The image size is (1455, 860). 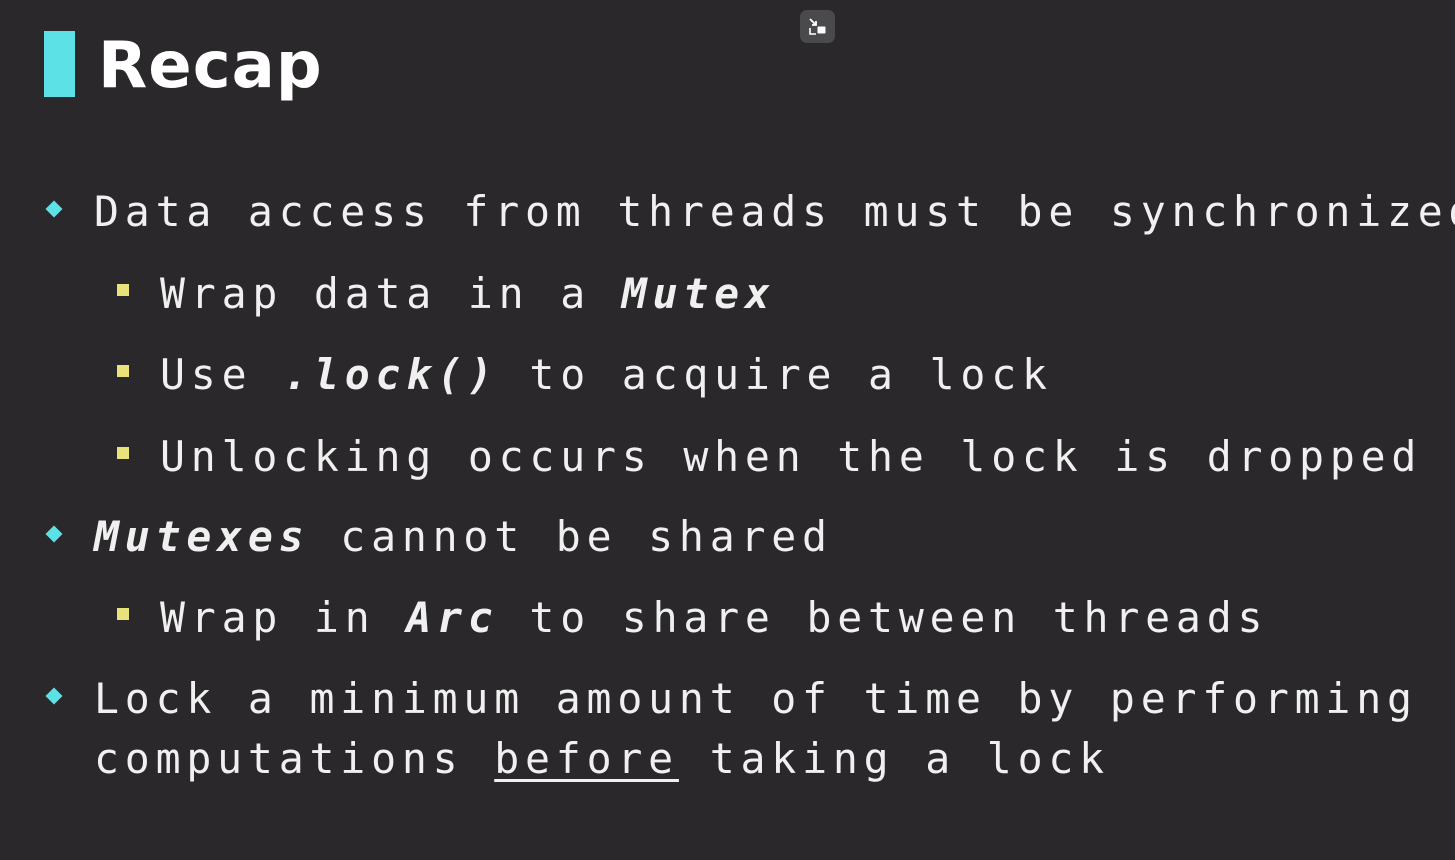 I want to click on sub-bullet-text: to acquire a lock, so click(x=775, y=374).